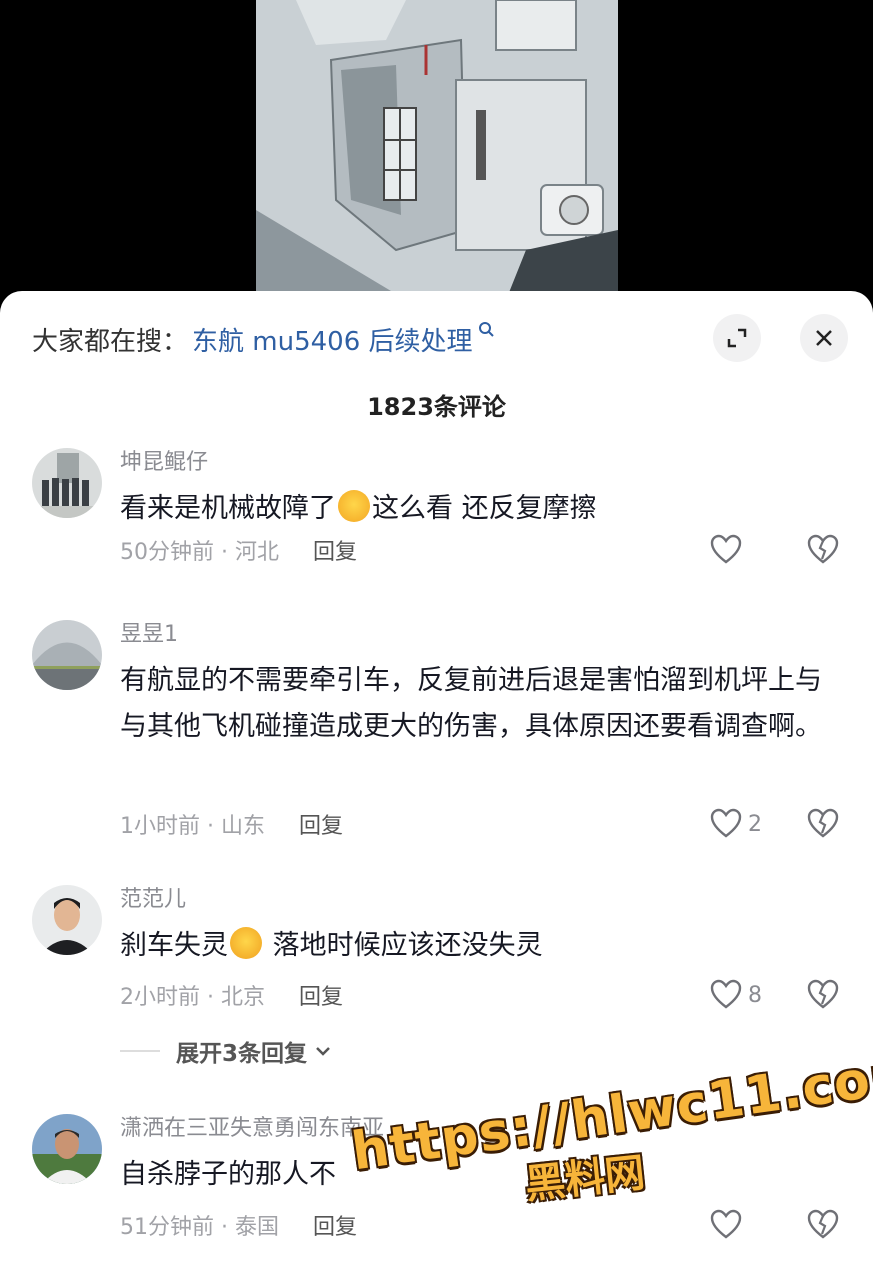  What do you see at coordinates (486, 331) in the screenshot?
I see `search-icon` at bounding box center [486, 331].